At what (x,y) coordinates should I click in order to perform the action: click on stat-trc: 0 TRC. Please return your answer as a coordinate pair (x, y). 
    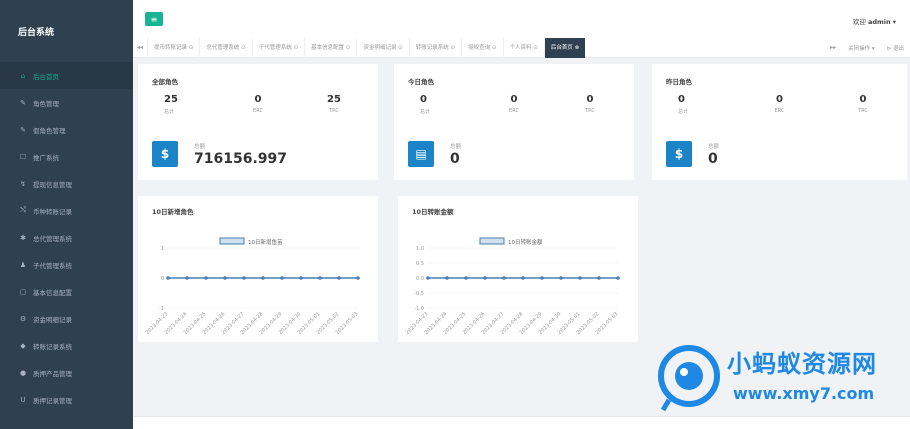
    Looking at the image, I should click on (863, 104).